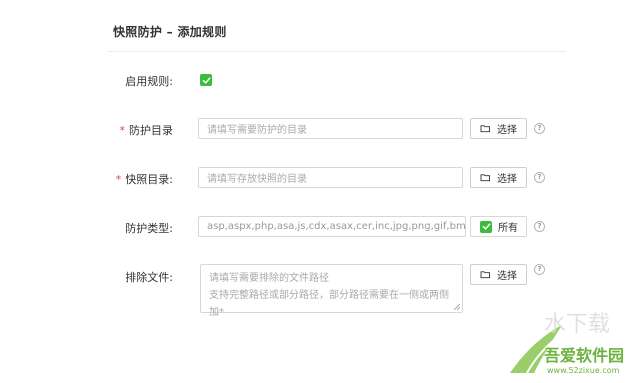  What do you see at coordinates (146, 130) in the screenshot?
I see `protect-dir-label: * 防护目录` at bounding box center [146, 130].